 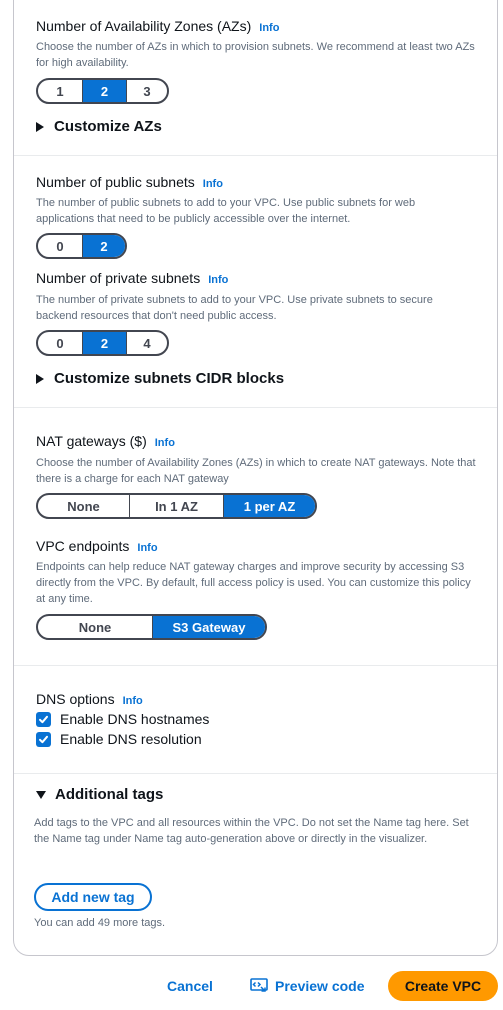 I want to click on nat-segmented-control: None In 1 AZ 1 per AZ, so click(x=176, y=506).